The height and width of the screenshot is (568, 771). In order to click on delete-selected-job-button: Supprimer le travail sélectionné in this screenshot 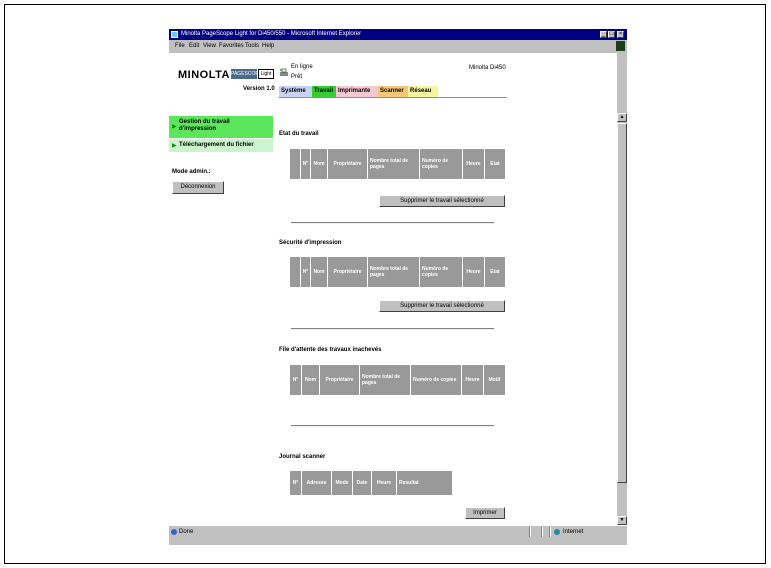, I will do `click(442, 201)`.